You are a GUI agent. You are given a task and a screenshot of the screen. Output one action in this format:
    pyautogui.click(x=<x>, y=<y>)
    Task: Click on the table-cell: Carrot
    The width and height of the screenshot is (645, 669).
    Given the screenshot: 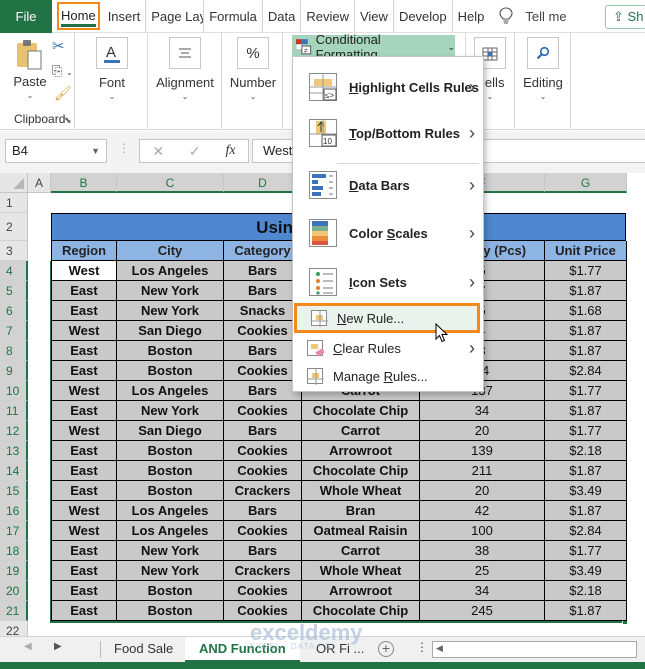 What is the action you would take?
    pyautogui.click(x=361, y=551)
    